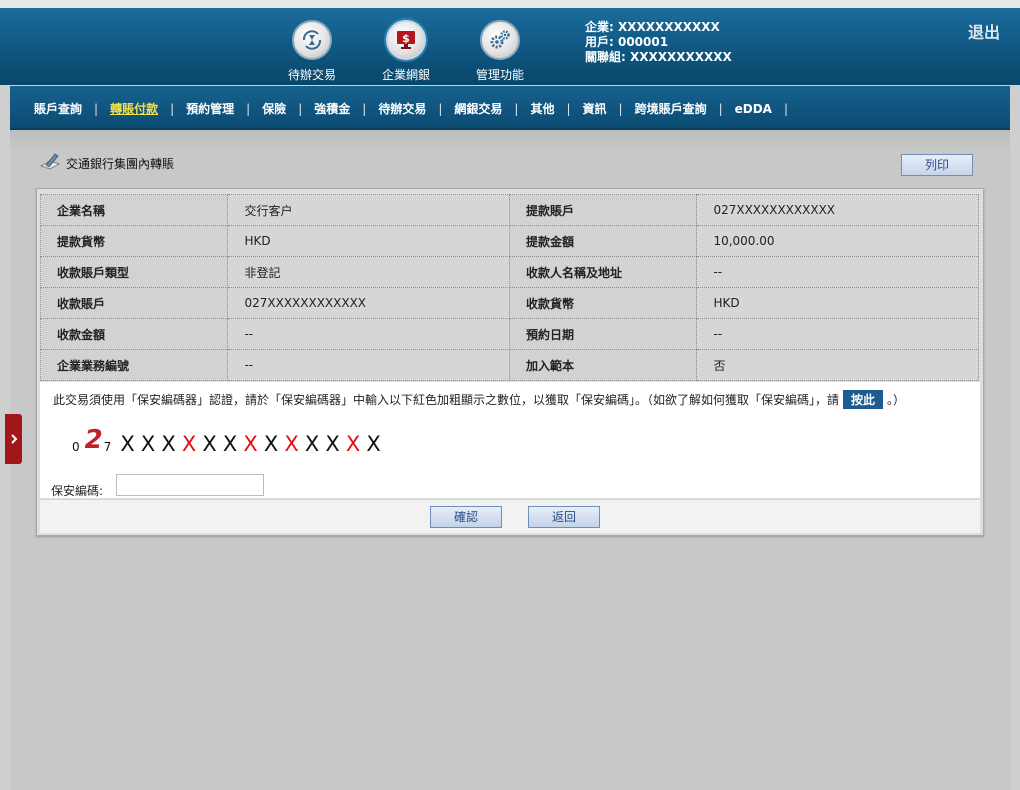 This screenshot has width=1020, height=790. I want to click on menu-item-4: 強積金, so click(332, 108).